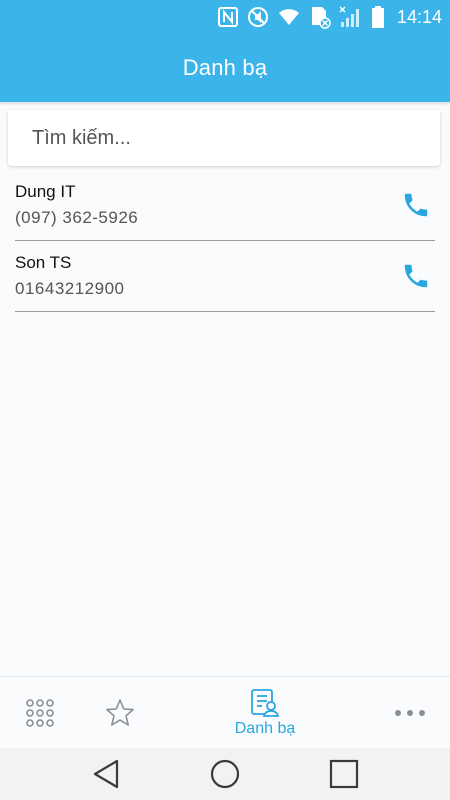 This screenshot has height=800, width=450. I want to click on bottom-tab-bar: Danh bạ, so click(225, 712).